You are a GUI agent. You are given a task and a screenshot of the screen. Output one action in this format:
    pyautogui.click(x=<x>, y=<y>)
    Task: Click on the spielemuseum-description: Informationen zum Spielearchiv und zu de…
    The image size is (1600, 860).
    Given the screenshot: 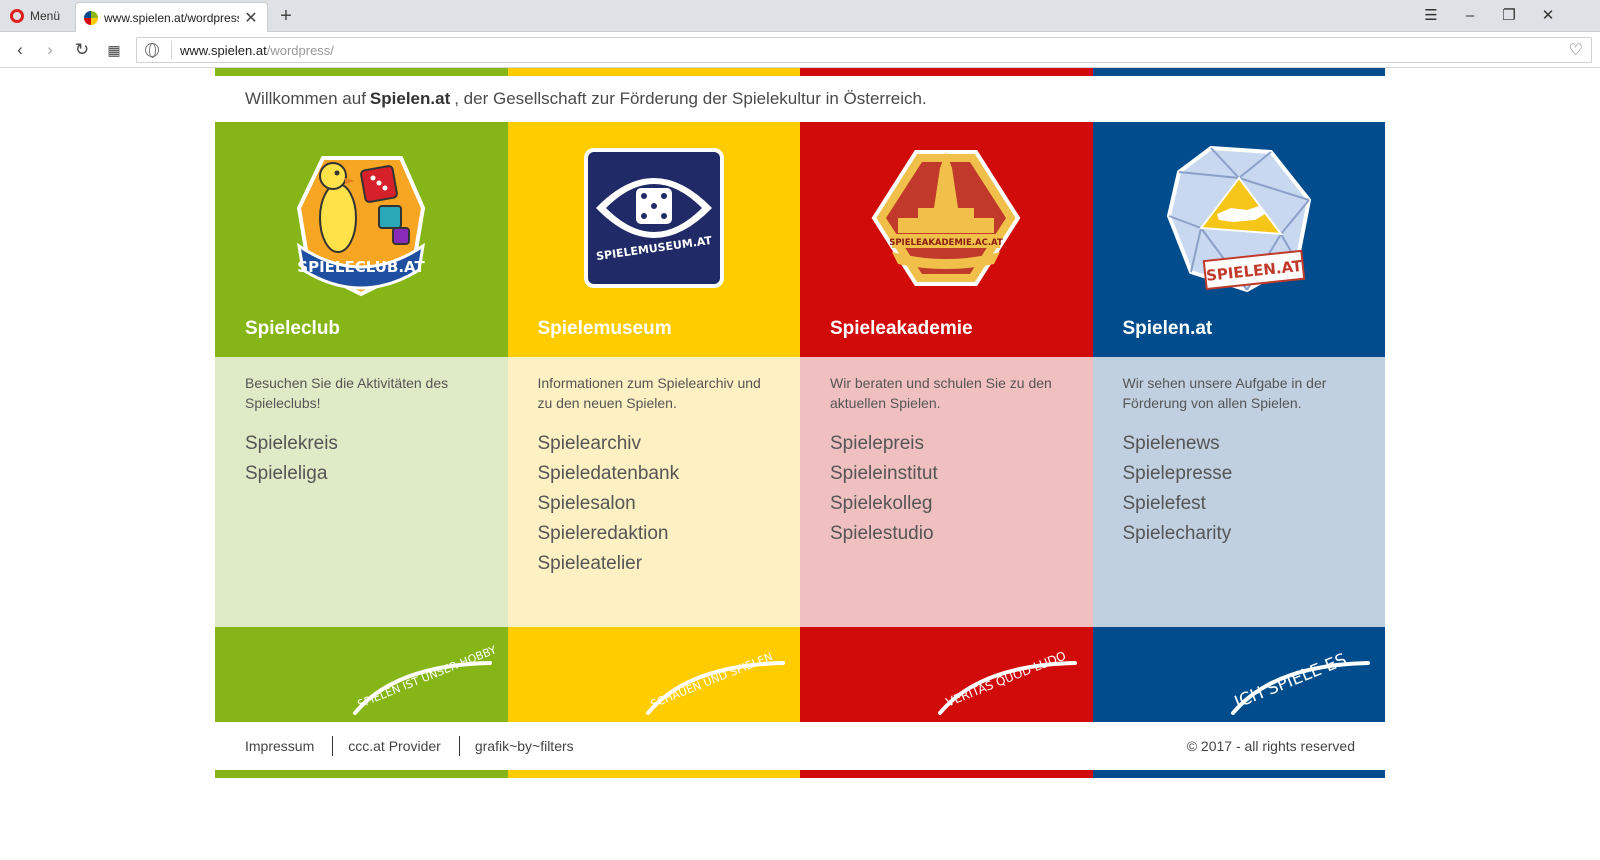 What is the action you would take?
    pyautogui.click(x=649, y=393)
    